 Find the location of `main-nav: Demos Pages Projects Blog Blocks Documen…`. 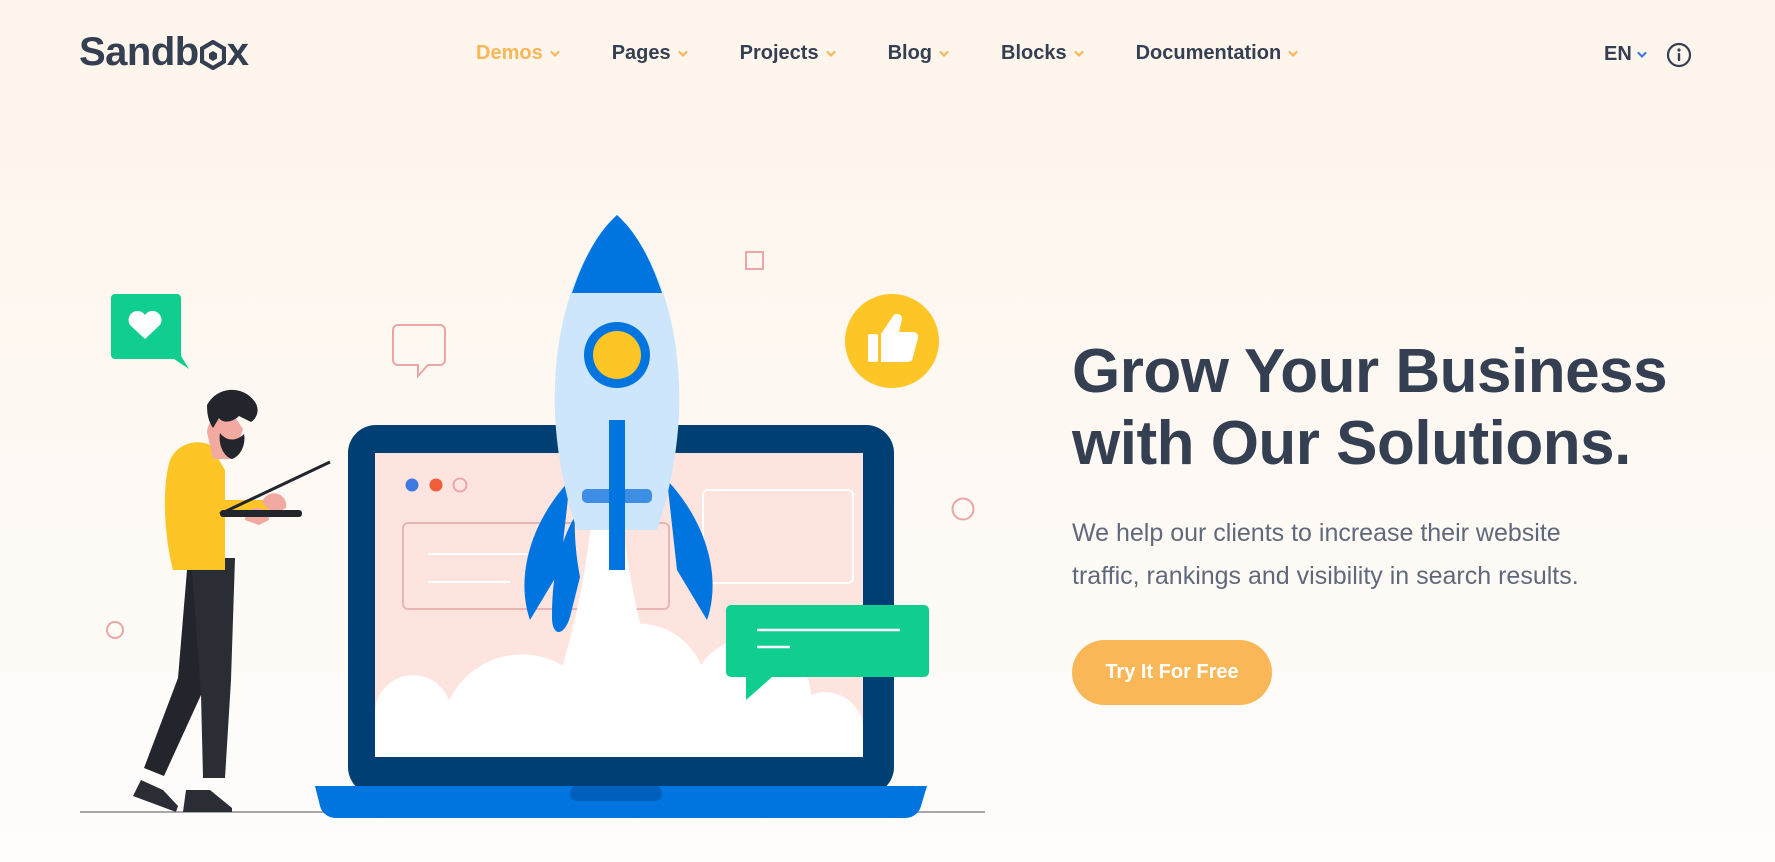

main-nav: Demos Pages Projects Blog Blocks Documen… is located at coordinates (887, 53).